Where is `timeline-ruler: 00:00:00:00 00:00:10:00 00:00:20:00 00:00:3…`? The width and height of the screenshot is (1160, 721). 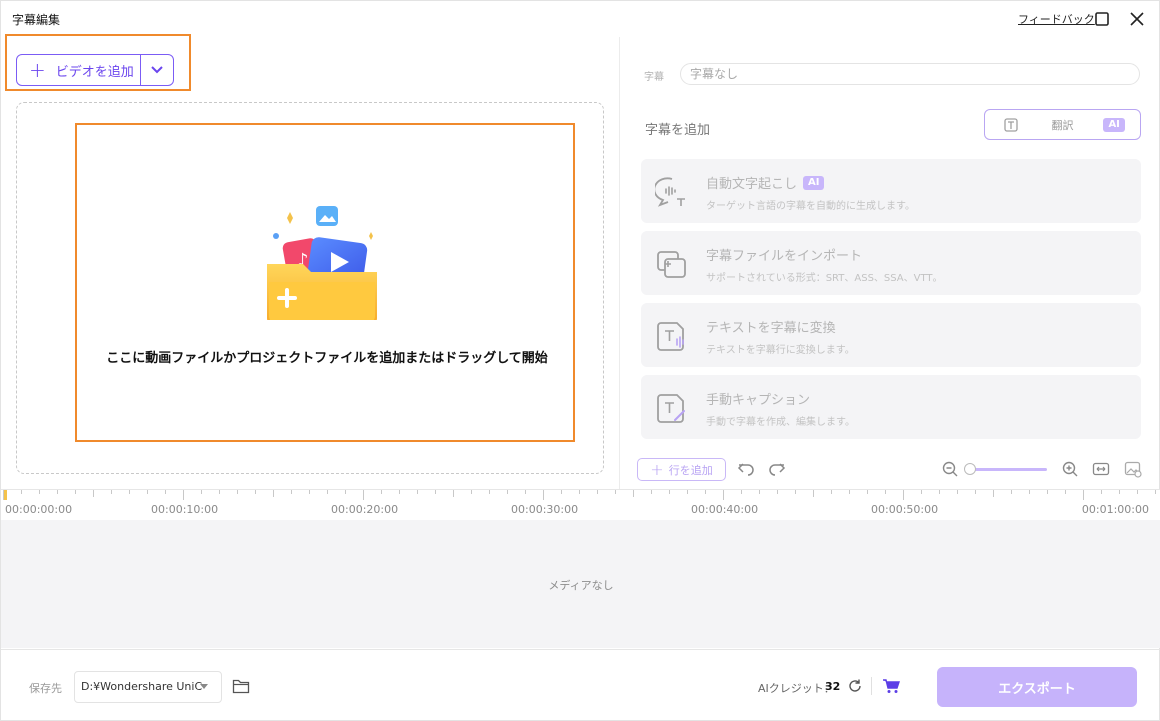
timeline-ruler: 00:00:00:00 00:00:10:00 00:00:20:00 00:00:3… is located at coordinates (580, 504).